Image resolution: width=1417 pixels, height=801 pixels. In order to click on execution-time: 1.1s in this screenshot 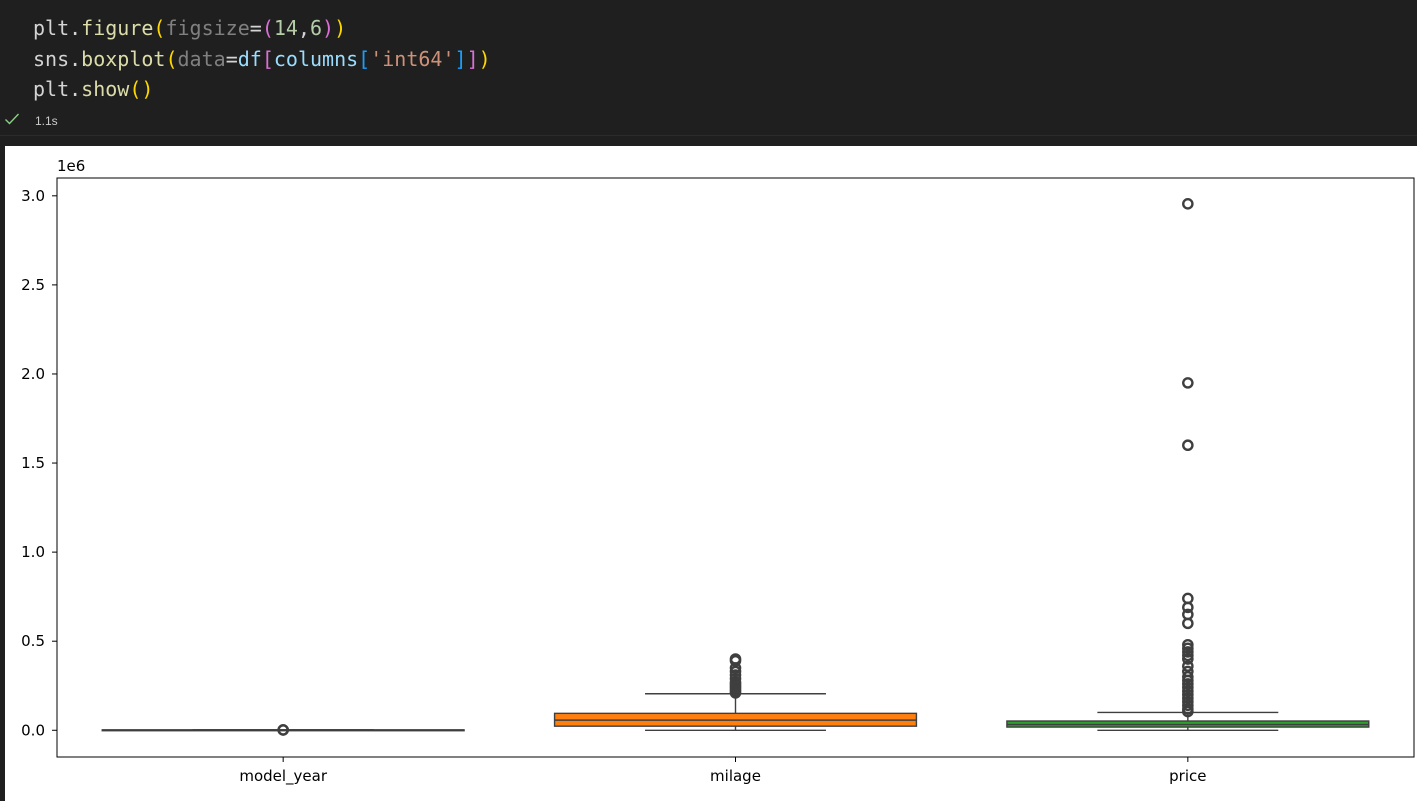, I will do `click(46, 121)`.